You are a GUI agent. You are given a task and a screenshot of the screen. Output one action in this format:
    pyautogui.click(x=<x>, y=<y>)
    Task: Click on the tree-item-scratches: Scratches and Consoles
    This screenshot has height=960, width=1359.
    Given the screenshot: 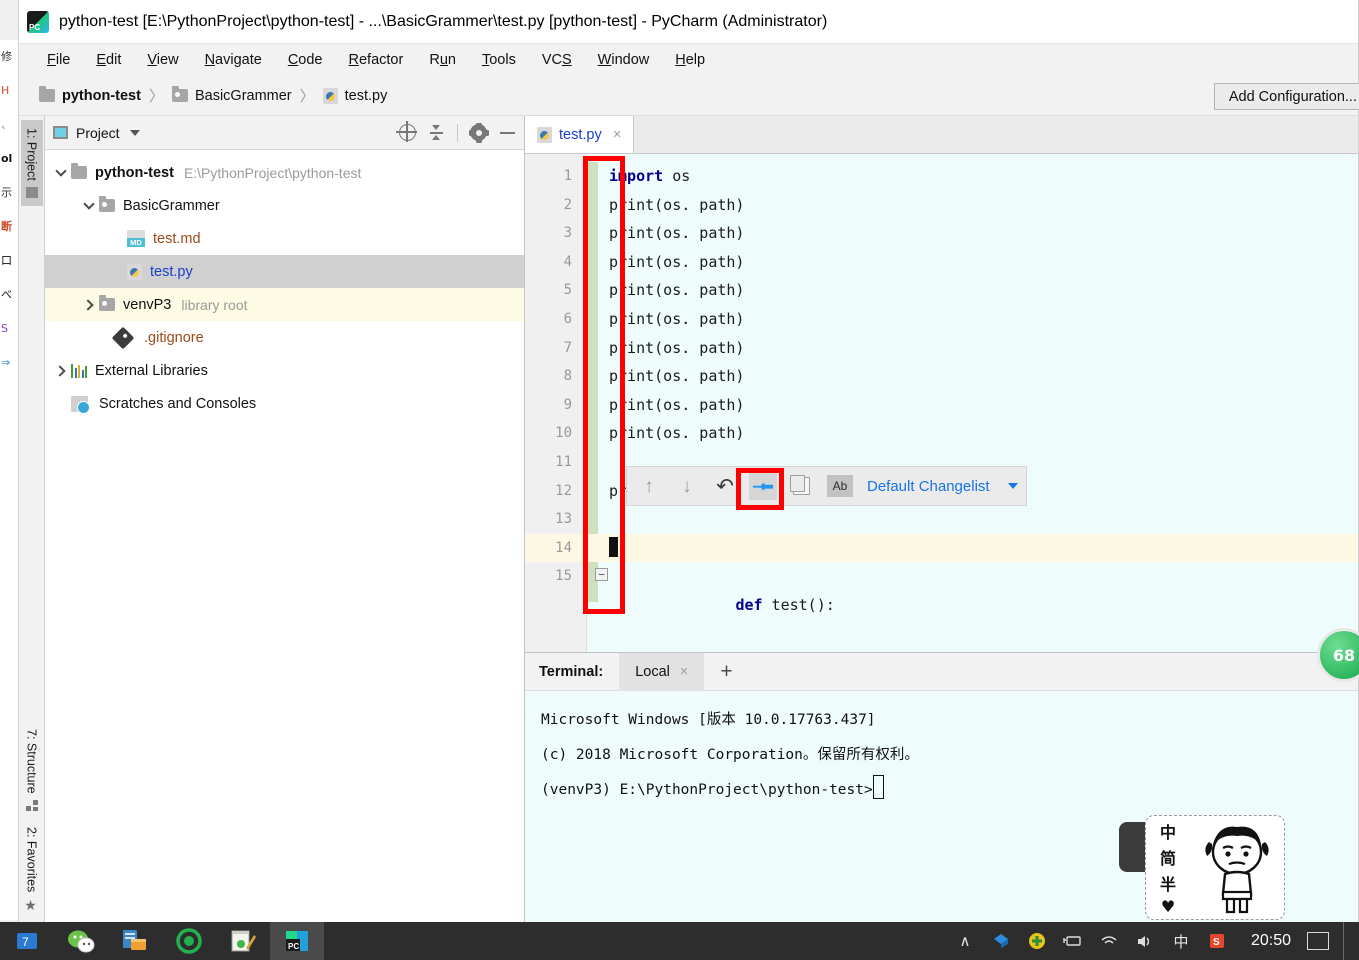 What is the action you would take?
    pyautogui.click(x=284, y=403)
    